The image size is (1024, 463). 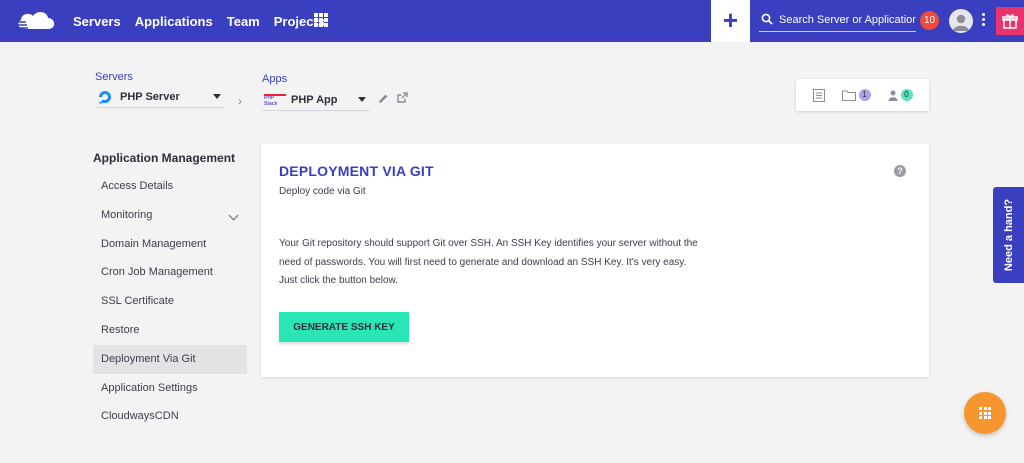 What do you see at coordinates (174, 21) in the screenshot?
I see `nav-applications: Applications` at bounding box center [174, 21].